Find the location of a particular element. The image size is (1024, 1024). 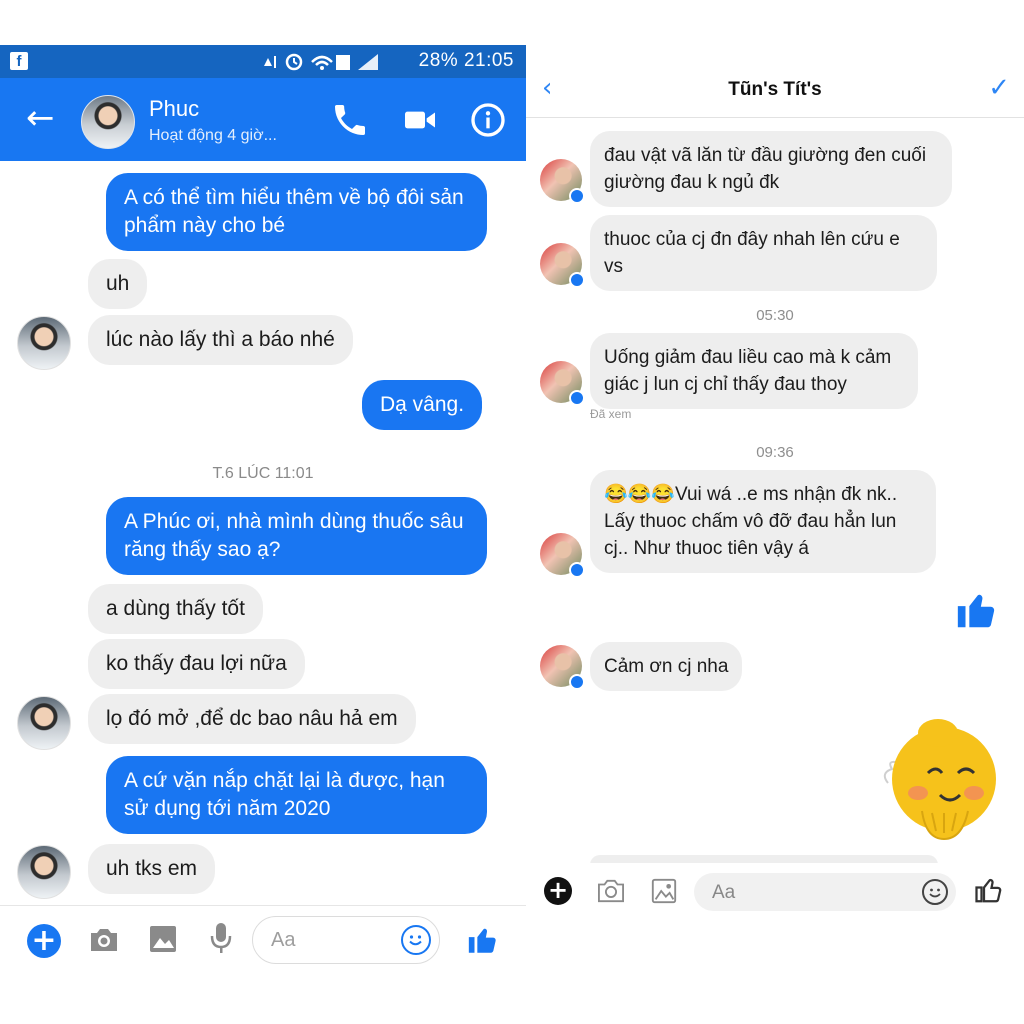

message-bubble-received: uh is located at coordinates (118, 284).